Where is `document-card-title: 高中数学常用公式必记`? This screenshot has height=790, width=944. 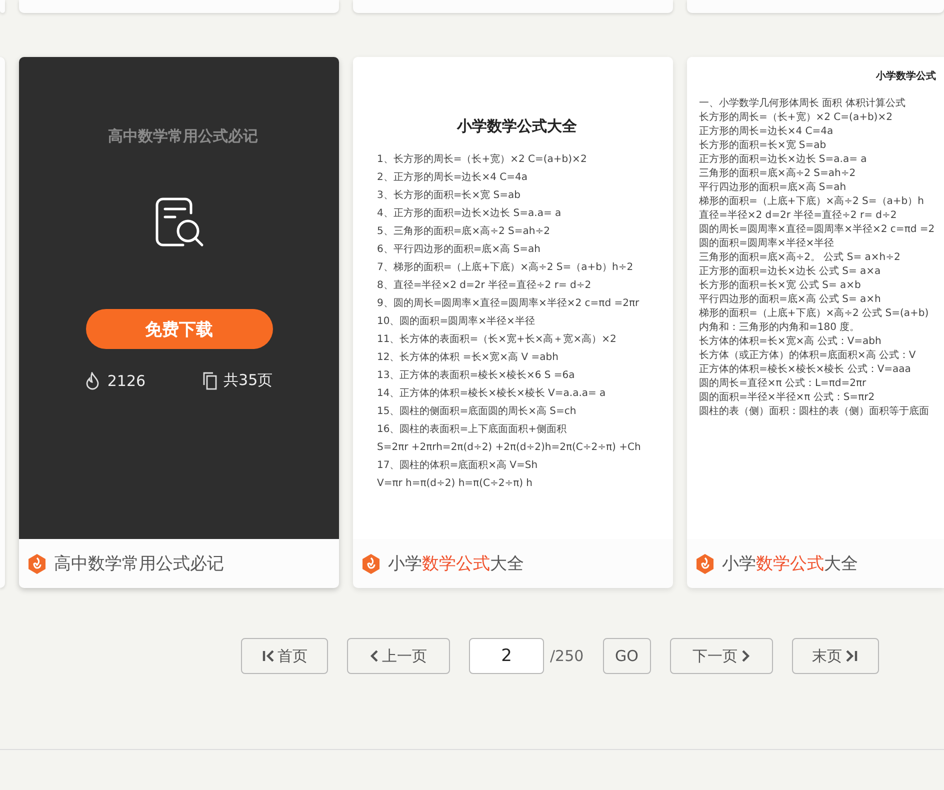
document-card-title: 高中数学常用公式必记 is located at coordinates (139, 563).